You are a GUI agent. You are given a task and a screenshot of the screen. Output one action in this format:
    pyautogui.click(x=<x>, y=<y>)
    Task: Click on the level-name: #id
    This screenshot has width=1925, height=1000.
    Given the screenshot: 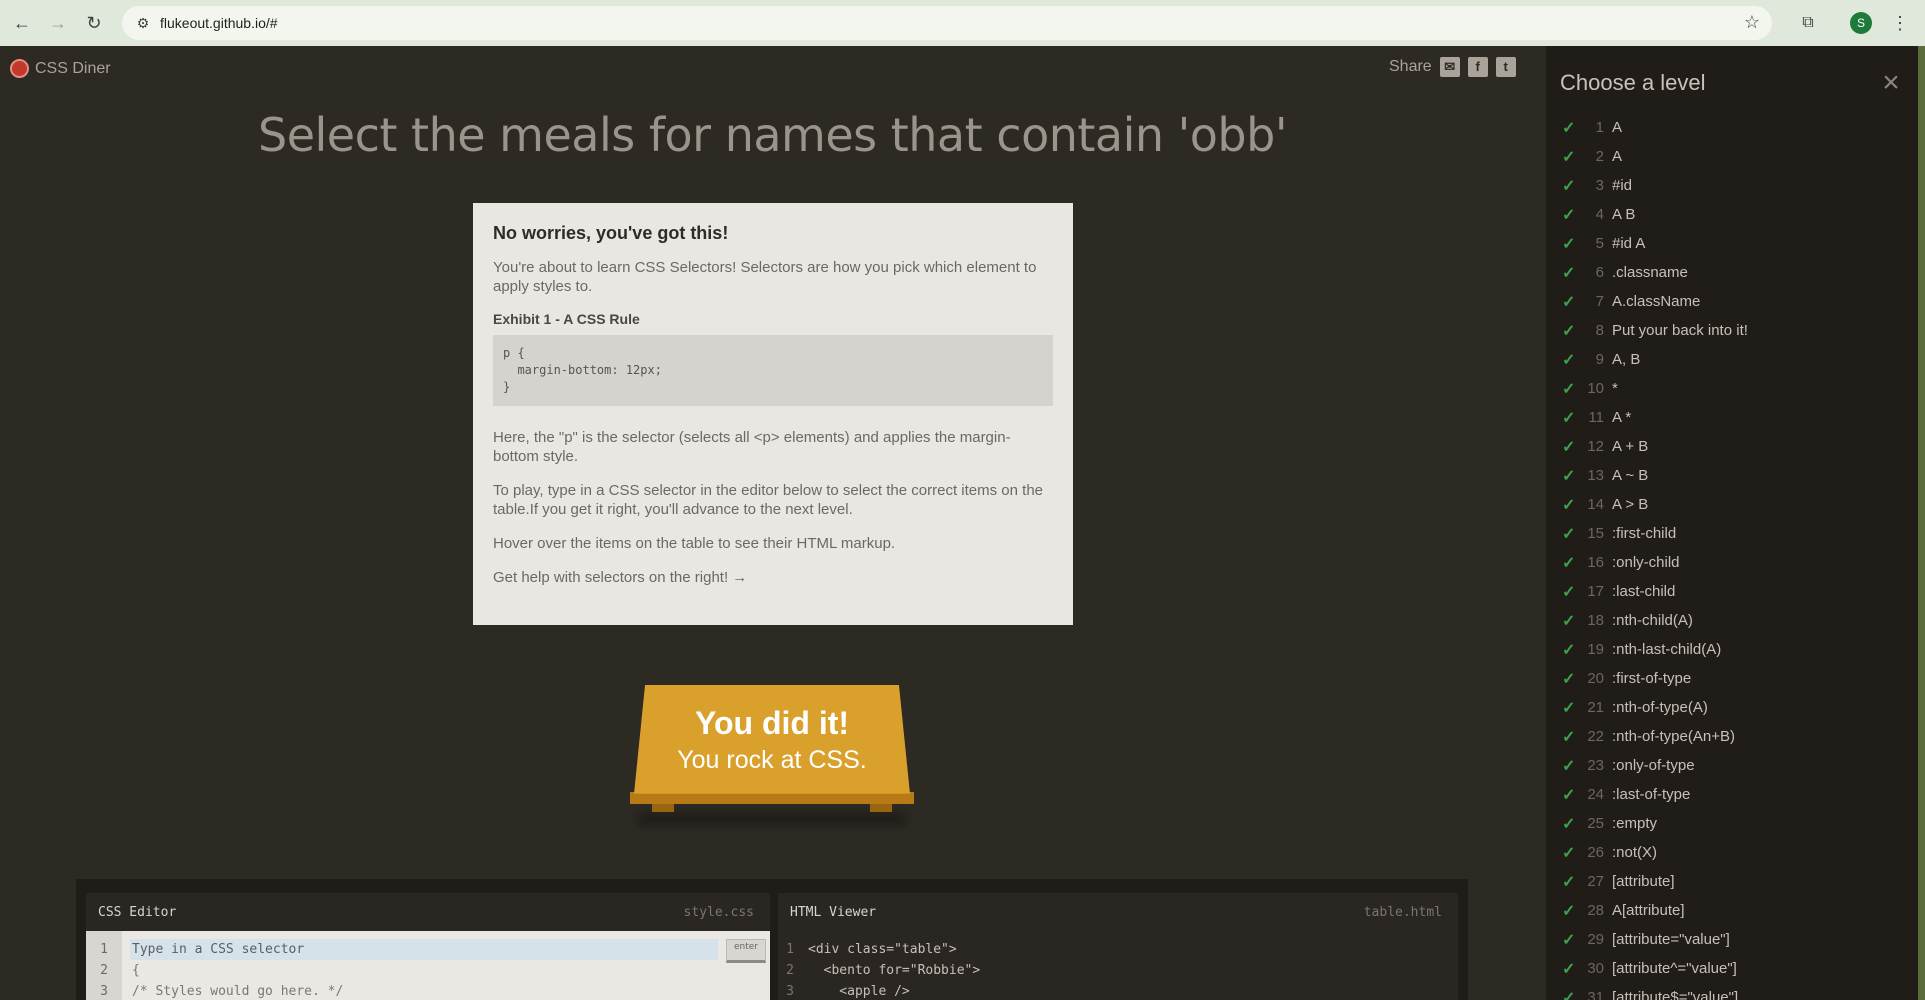 What is the action you would take?
    pyautogui.click(x=1622, y=185)
    